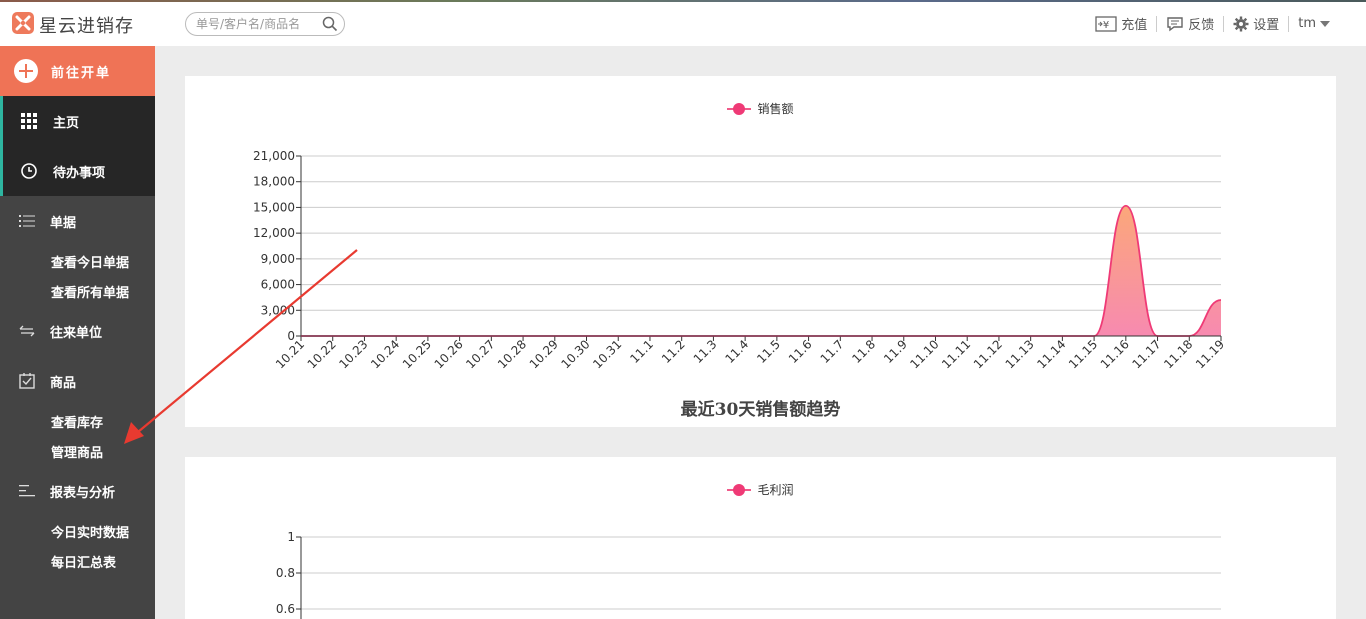  What do you see at coordinates (1020, 354) in the screenshot?
I see `x-tick-label: 11.13` at bounding box center [1020, 354].